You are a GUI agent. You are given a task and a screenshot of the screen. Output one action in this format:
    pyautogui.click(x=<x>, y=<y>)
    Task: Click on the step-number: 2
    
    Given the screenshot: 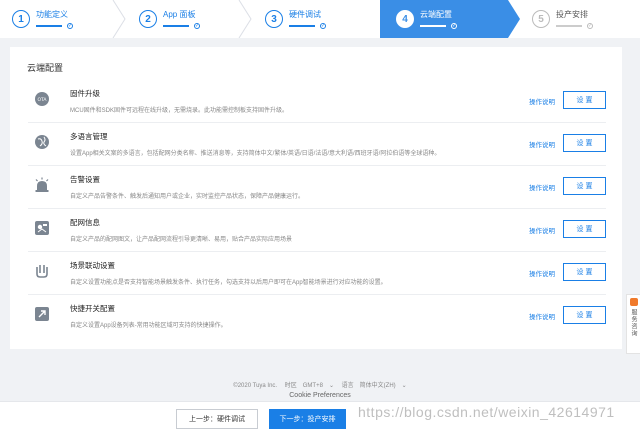 What is the action you would take?
    pyautogui.click(x=148, y=19)
    